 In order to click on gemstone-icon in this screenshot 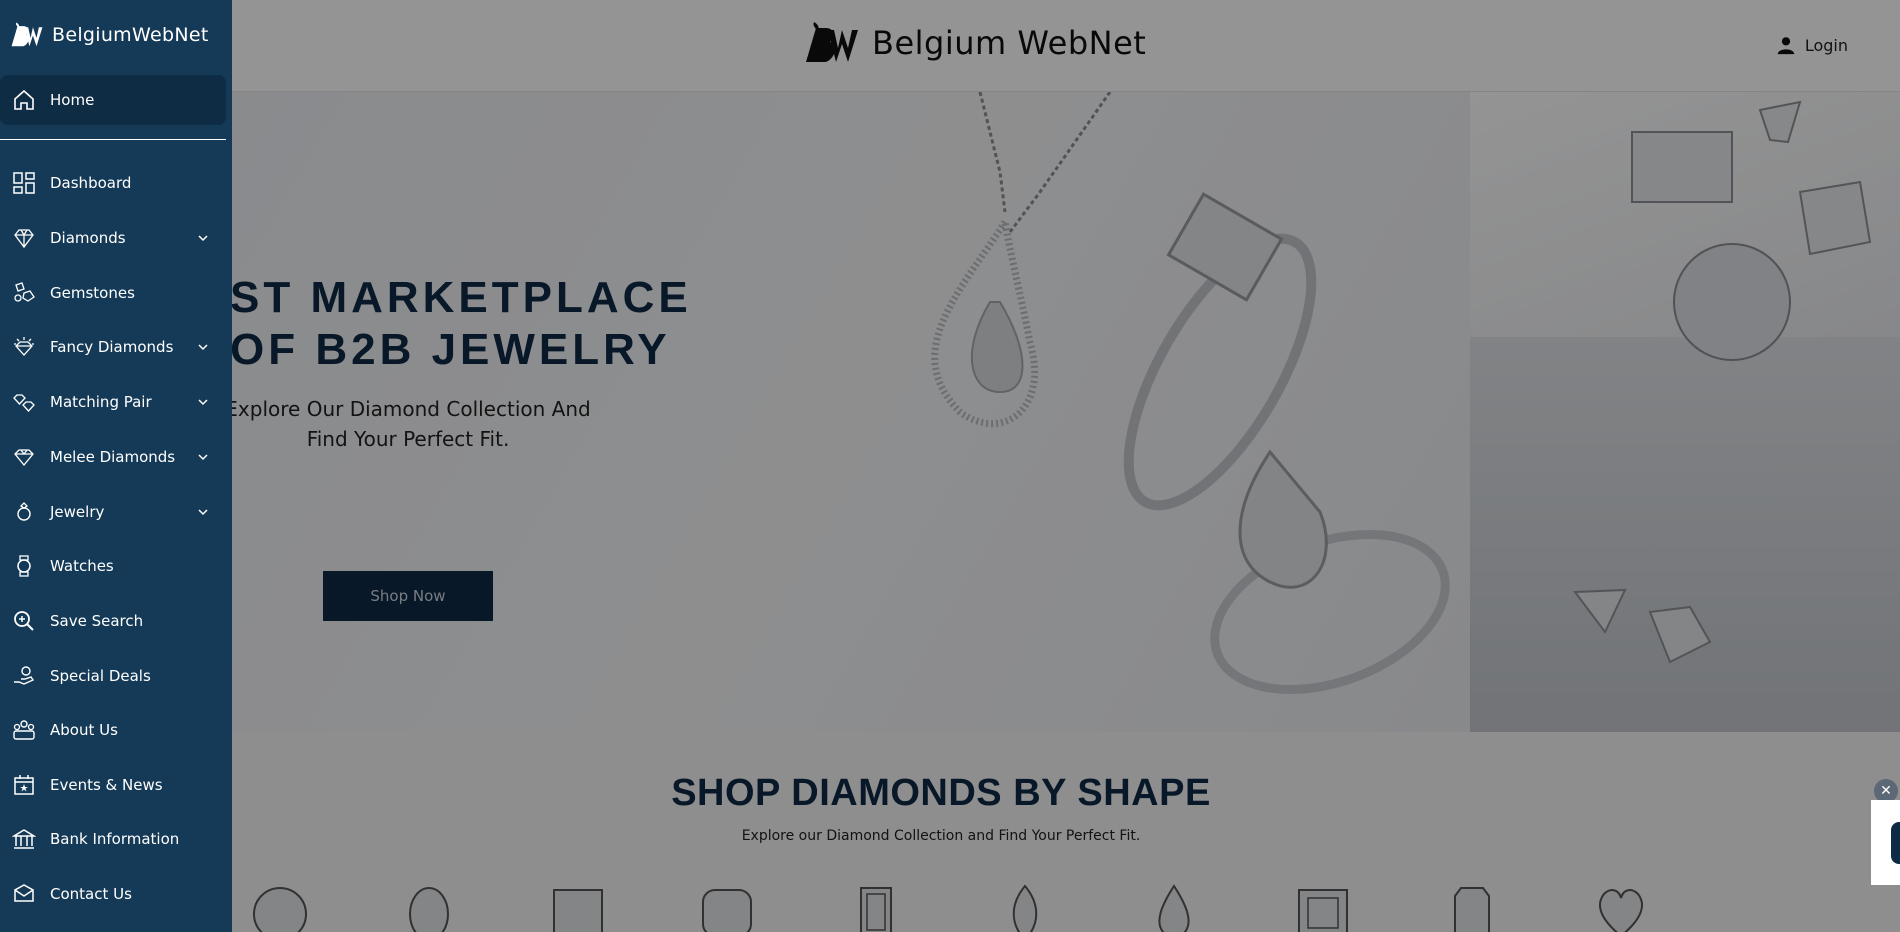, I will do `click(24, 293)`.